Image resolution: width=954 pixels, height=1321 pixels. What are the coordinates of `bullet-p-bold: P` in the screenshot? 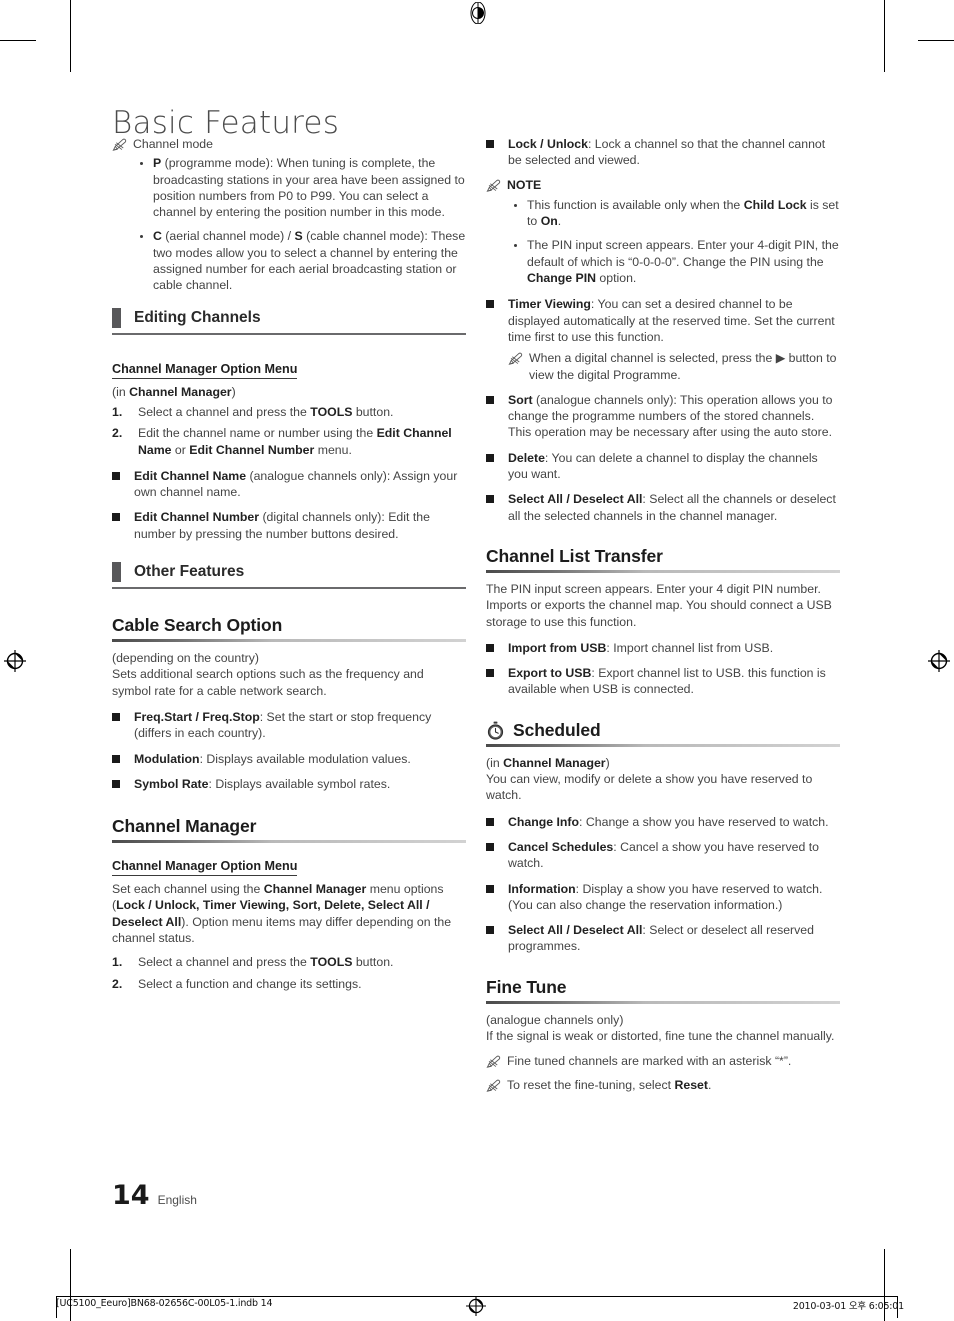 It's located at (157, 163).